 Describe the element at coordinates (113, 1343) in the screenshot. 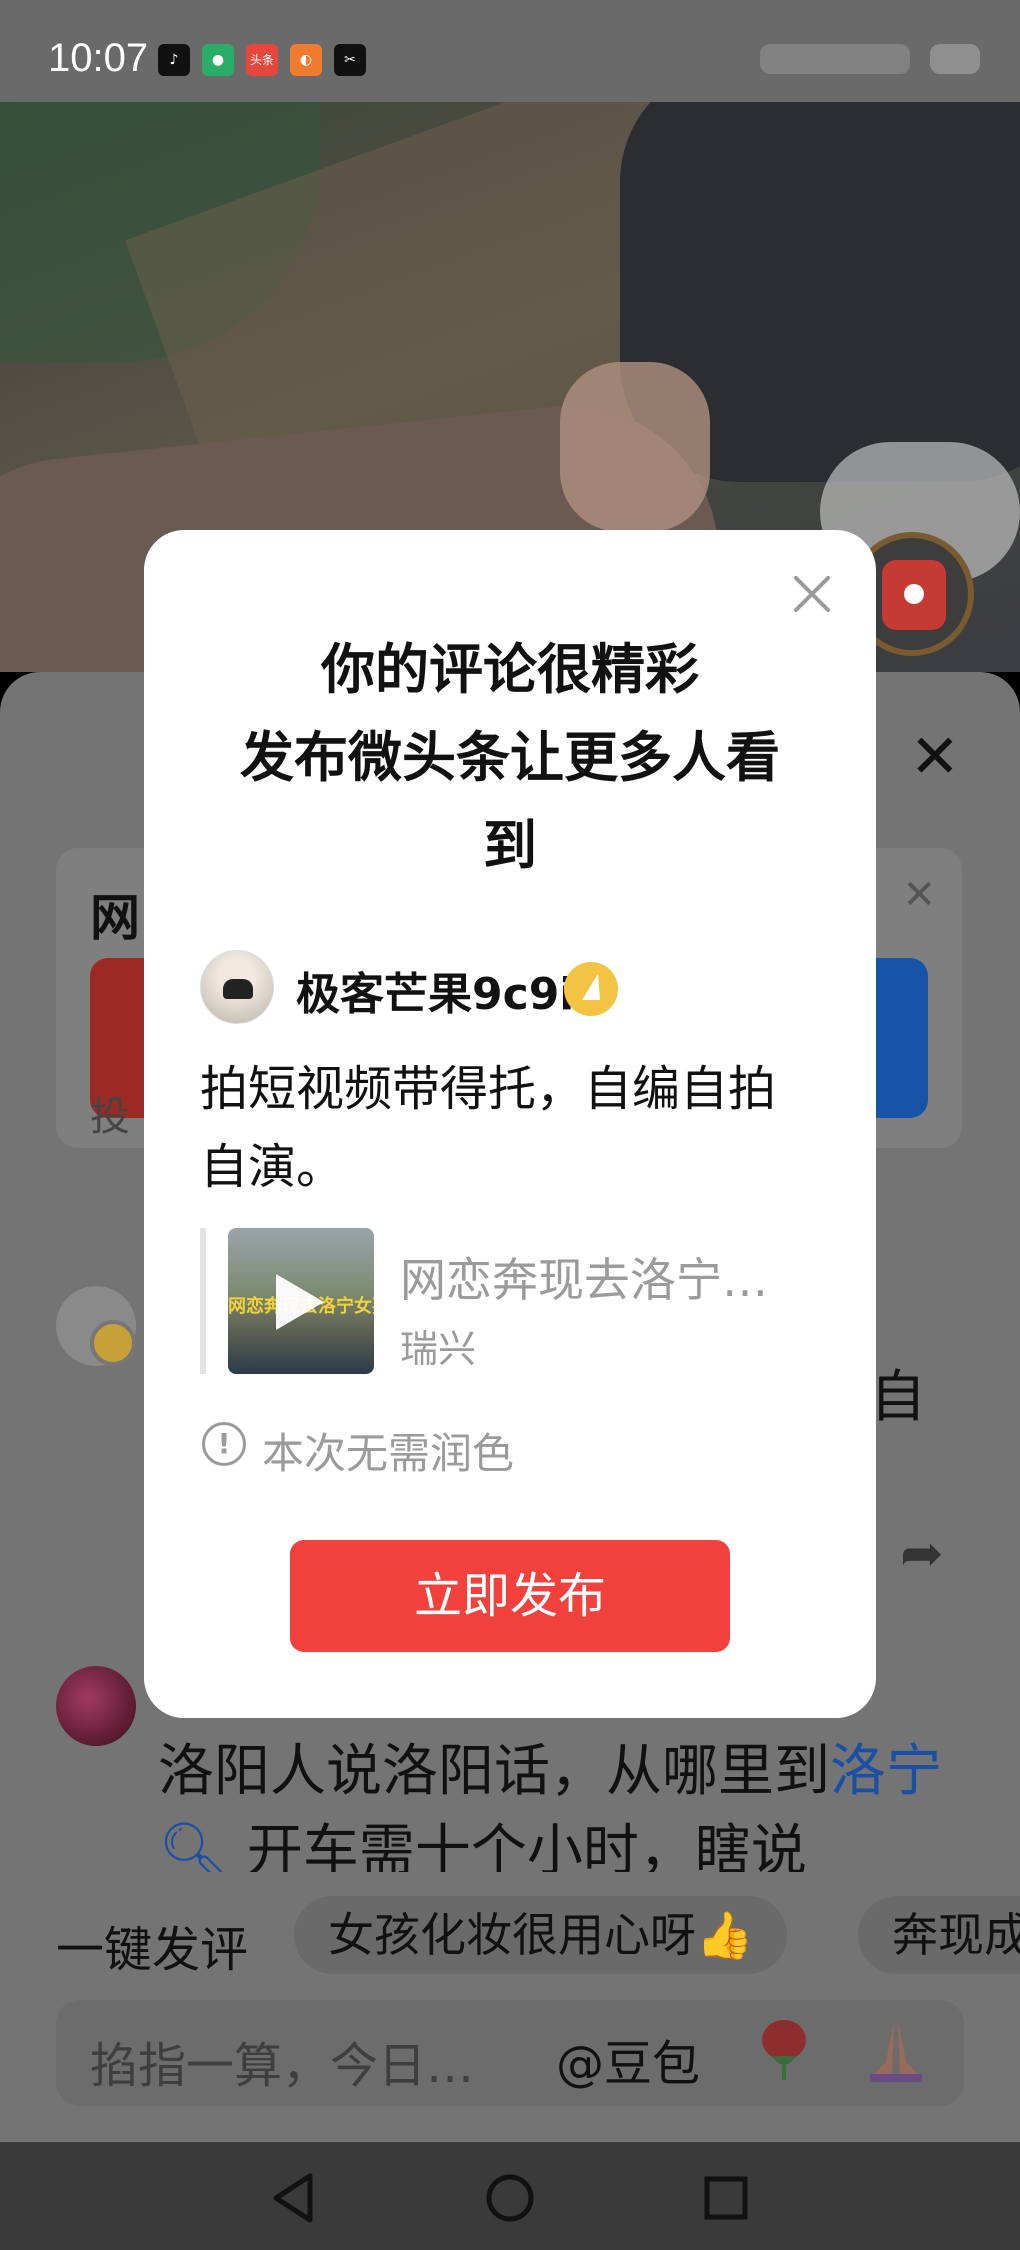

I see `verified-badge-icon` at that location.